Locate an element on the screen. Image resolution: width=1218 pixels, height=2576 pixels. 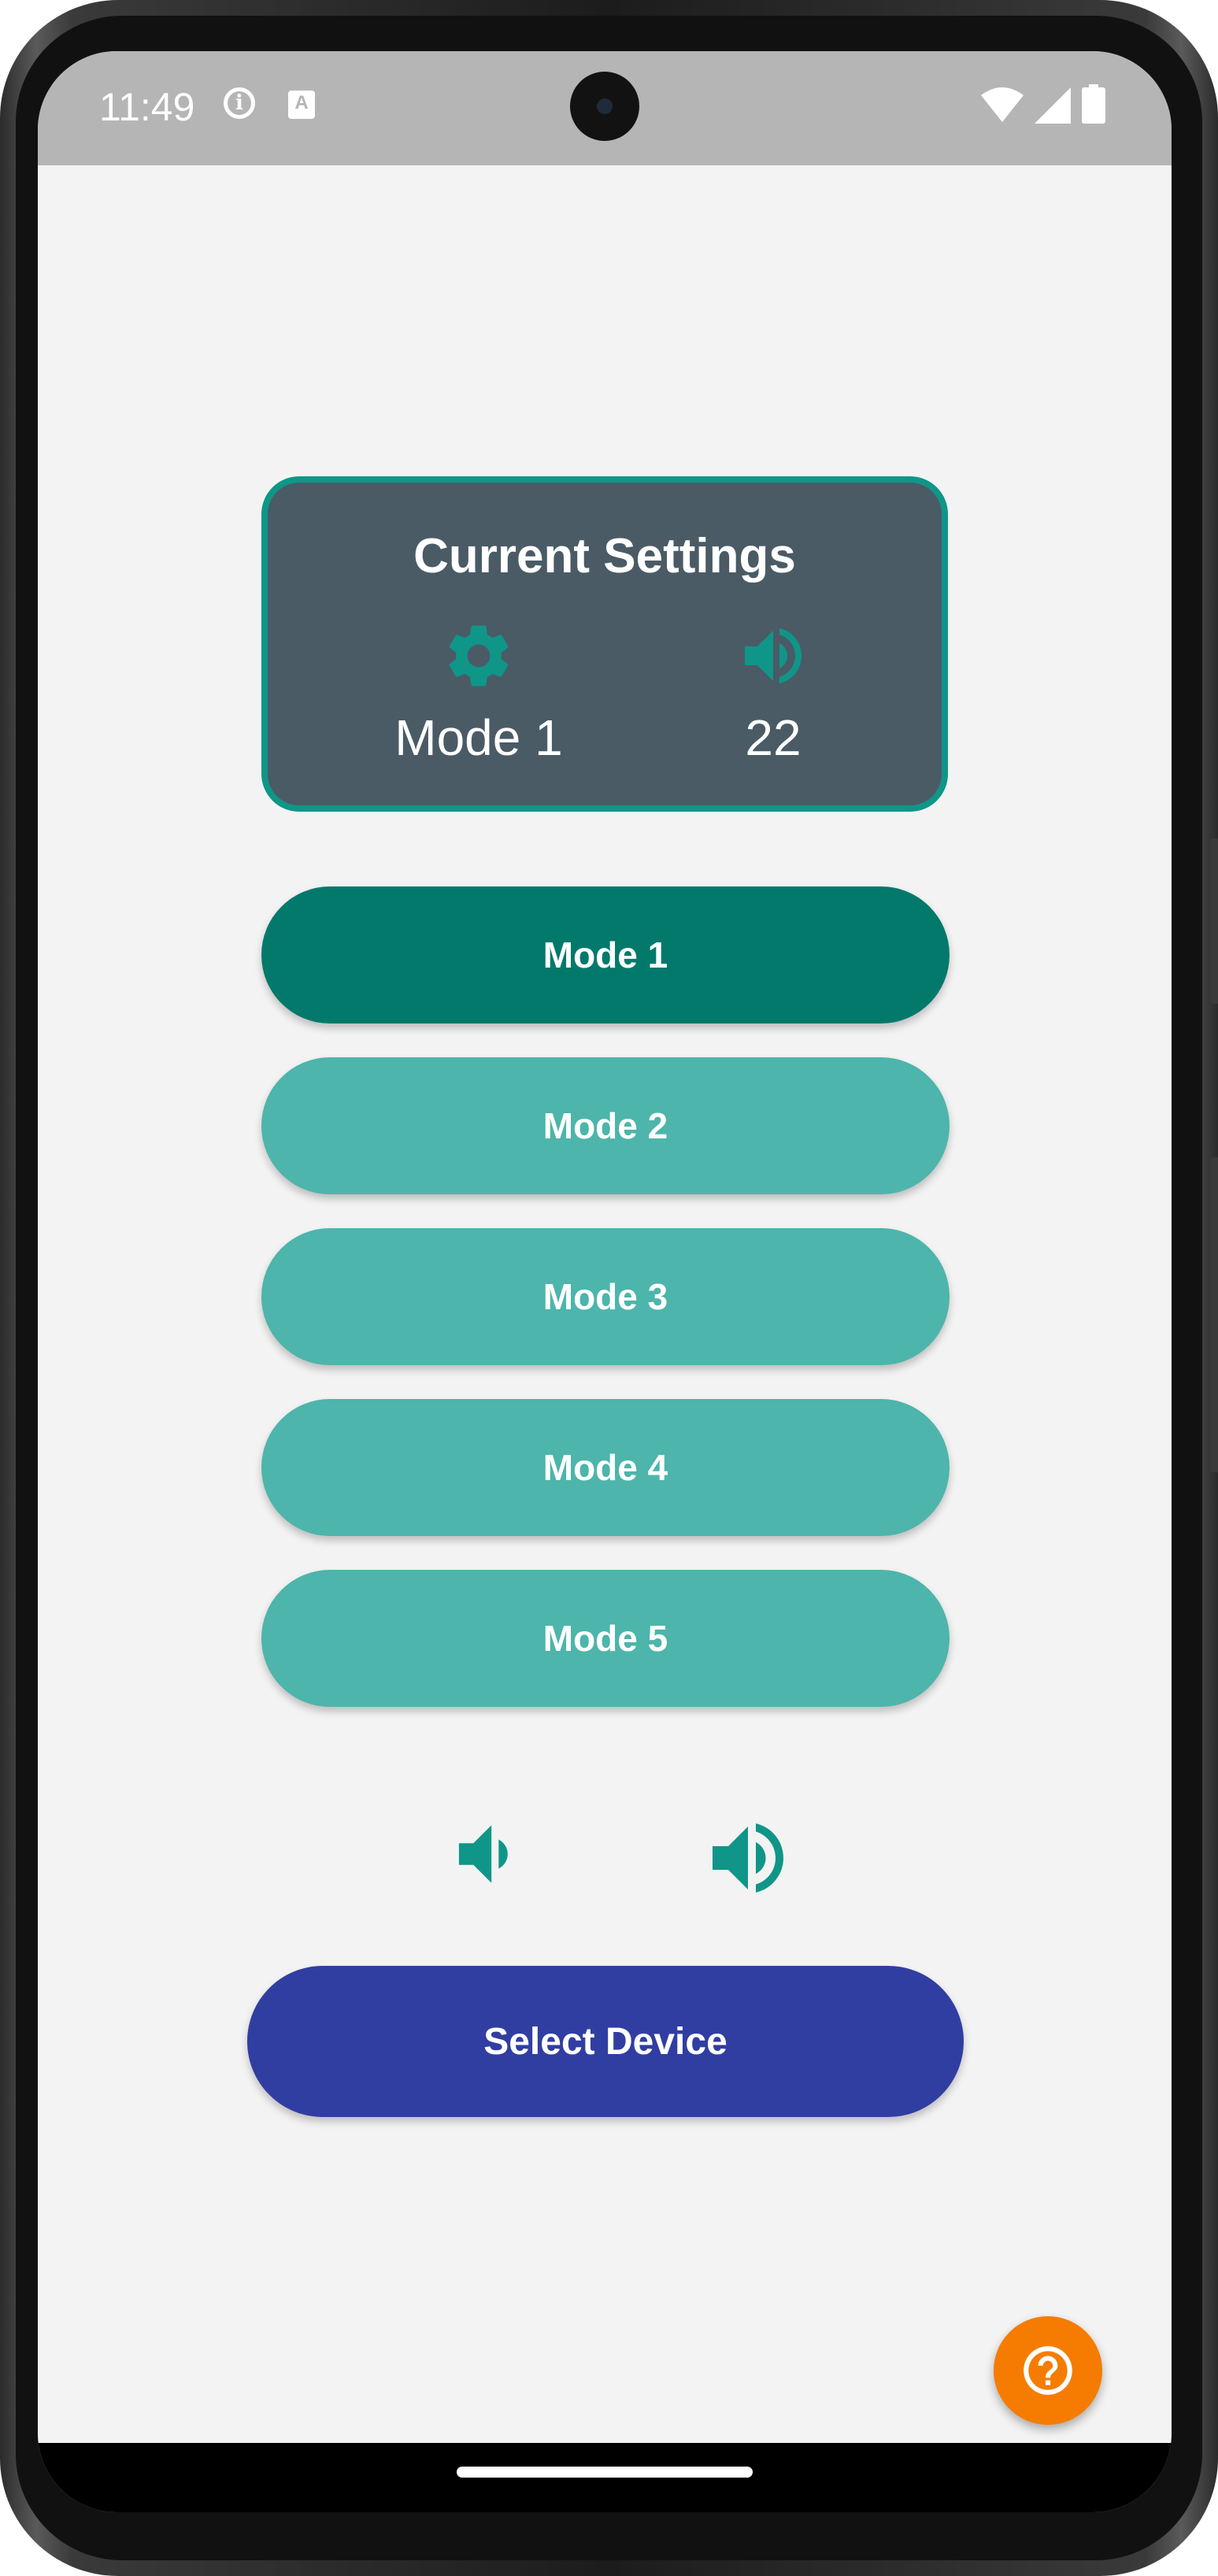
mode-3-label: Mode 3 is located at coordinates (605, 1296).